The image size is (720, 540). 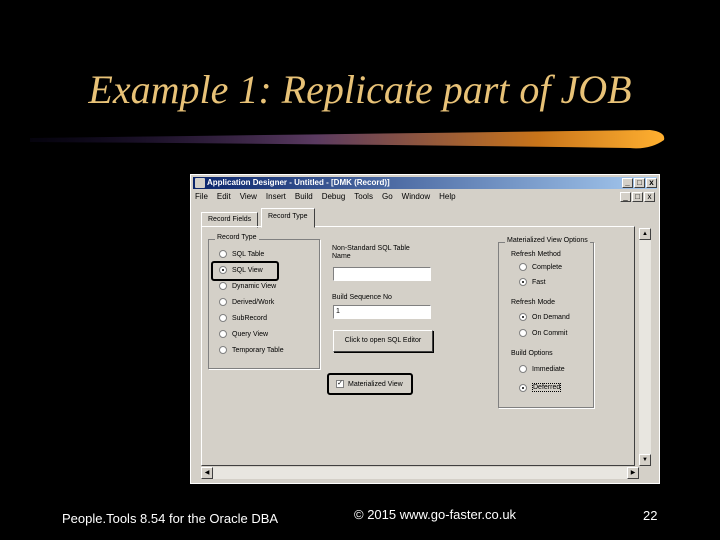 I want to click on menu-view: View, so click(x=248, y=196).